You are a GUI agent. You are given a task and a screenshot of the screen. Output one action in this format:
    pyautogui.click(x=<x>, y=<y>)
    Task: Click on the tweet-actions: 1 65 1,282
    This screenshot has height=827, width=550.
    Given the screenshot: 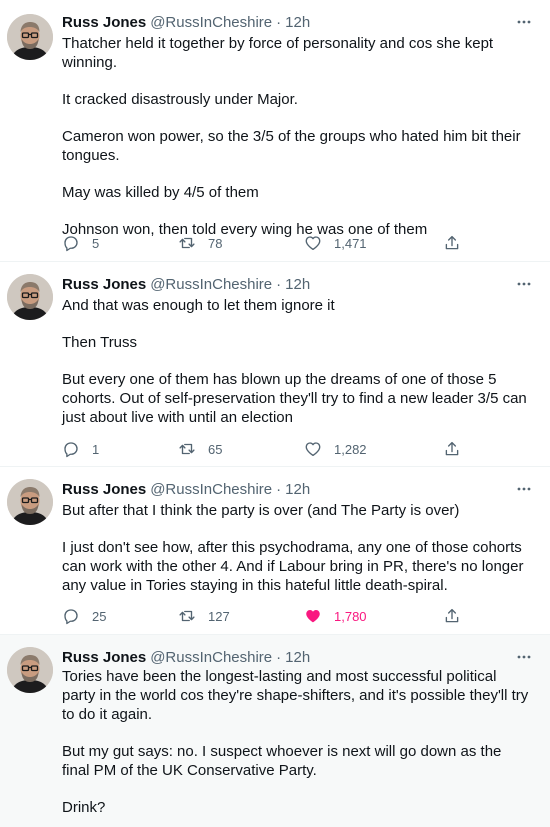 What is the action you would take?
    pyautogui.click(x=267, y=449)
    